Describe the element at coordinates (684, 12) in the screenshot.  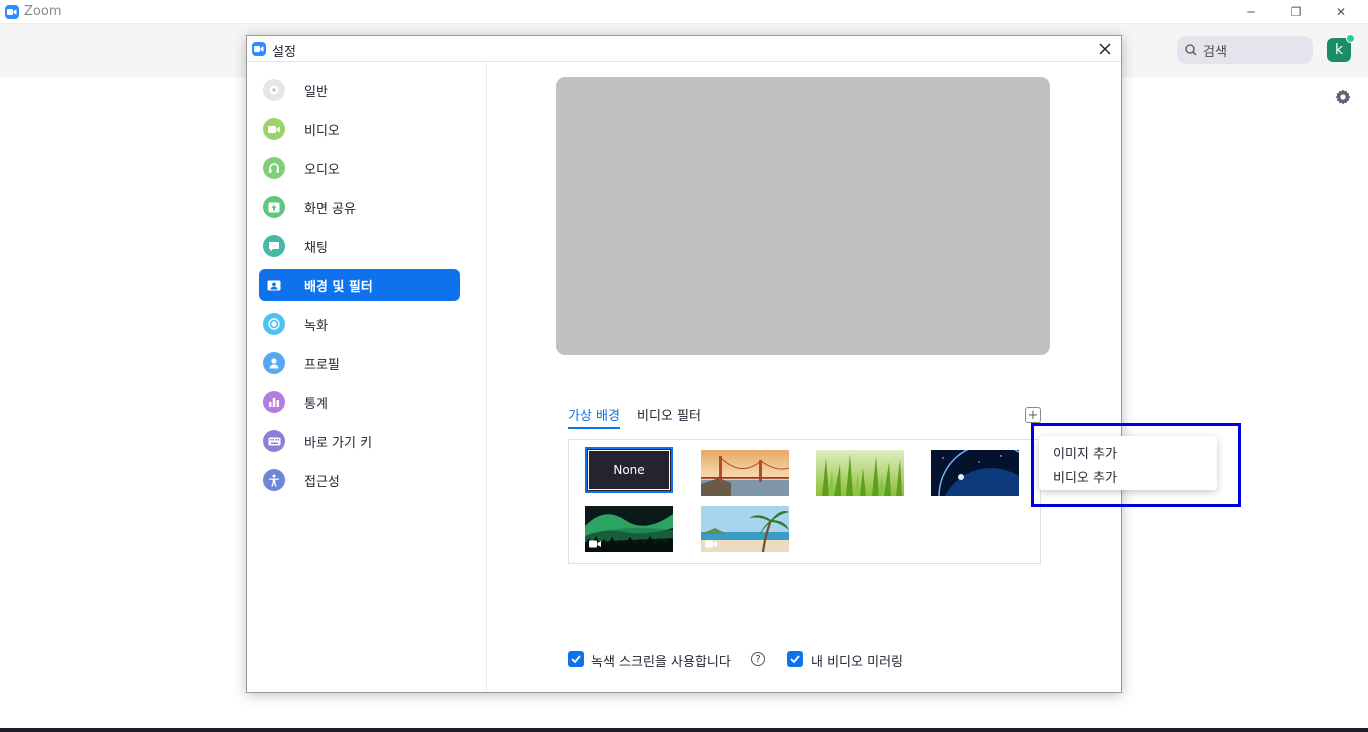
I see `window-titlebar: Zoom ─ ❐ ✕` at that location.